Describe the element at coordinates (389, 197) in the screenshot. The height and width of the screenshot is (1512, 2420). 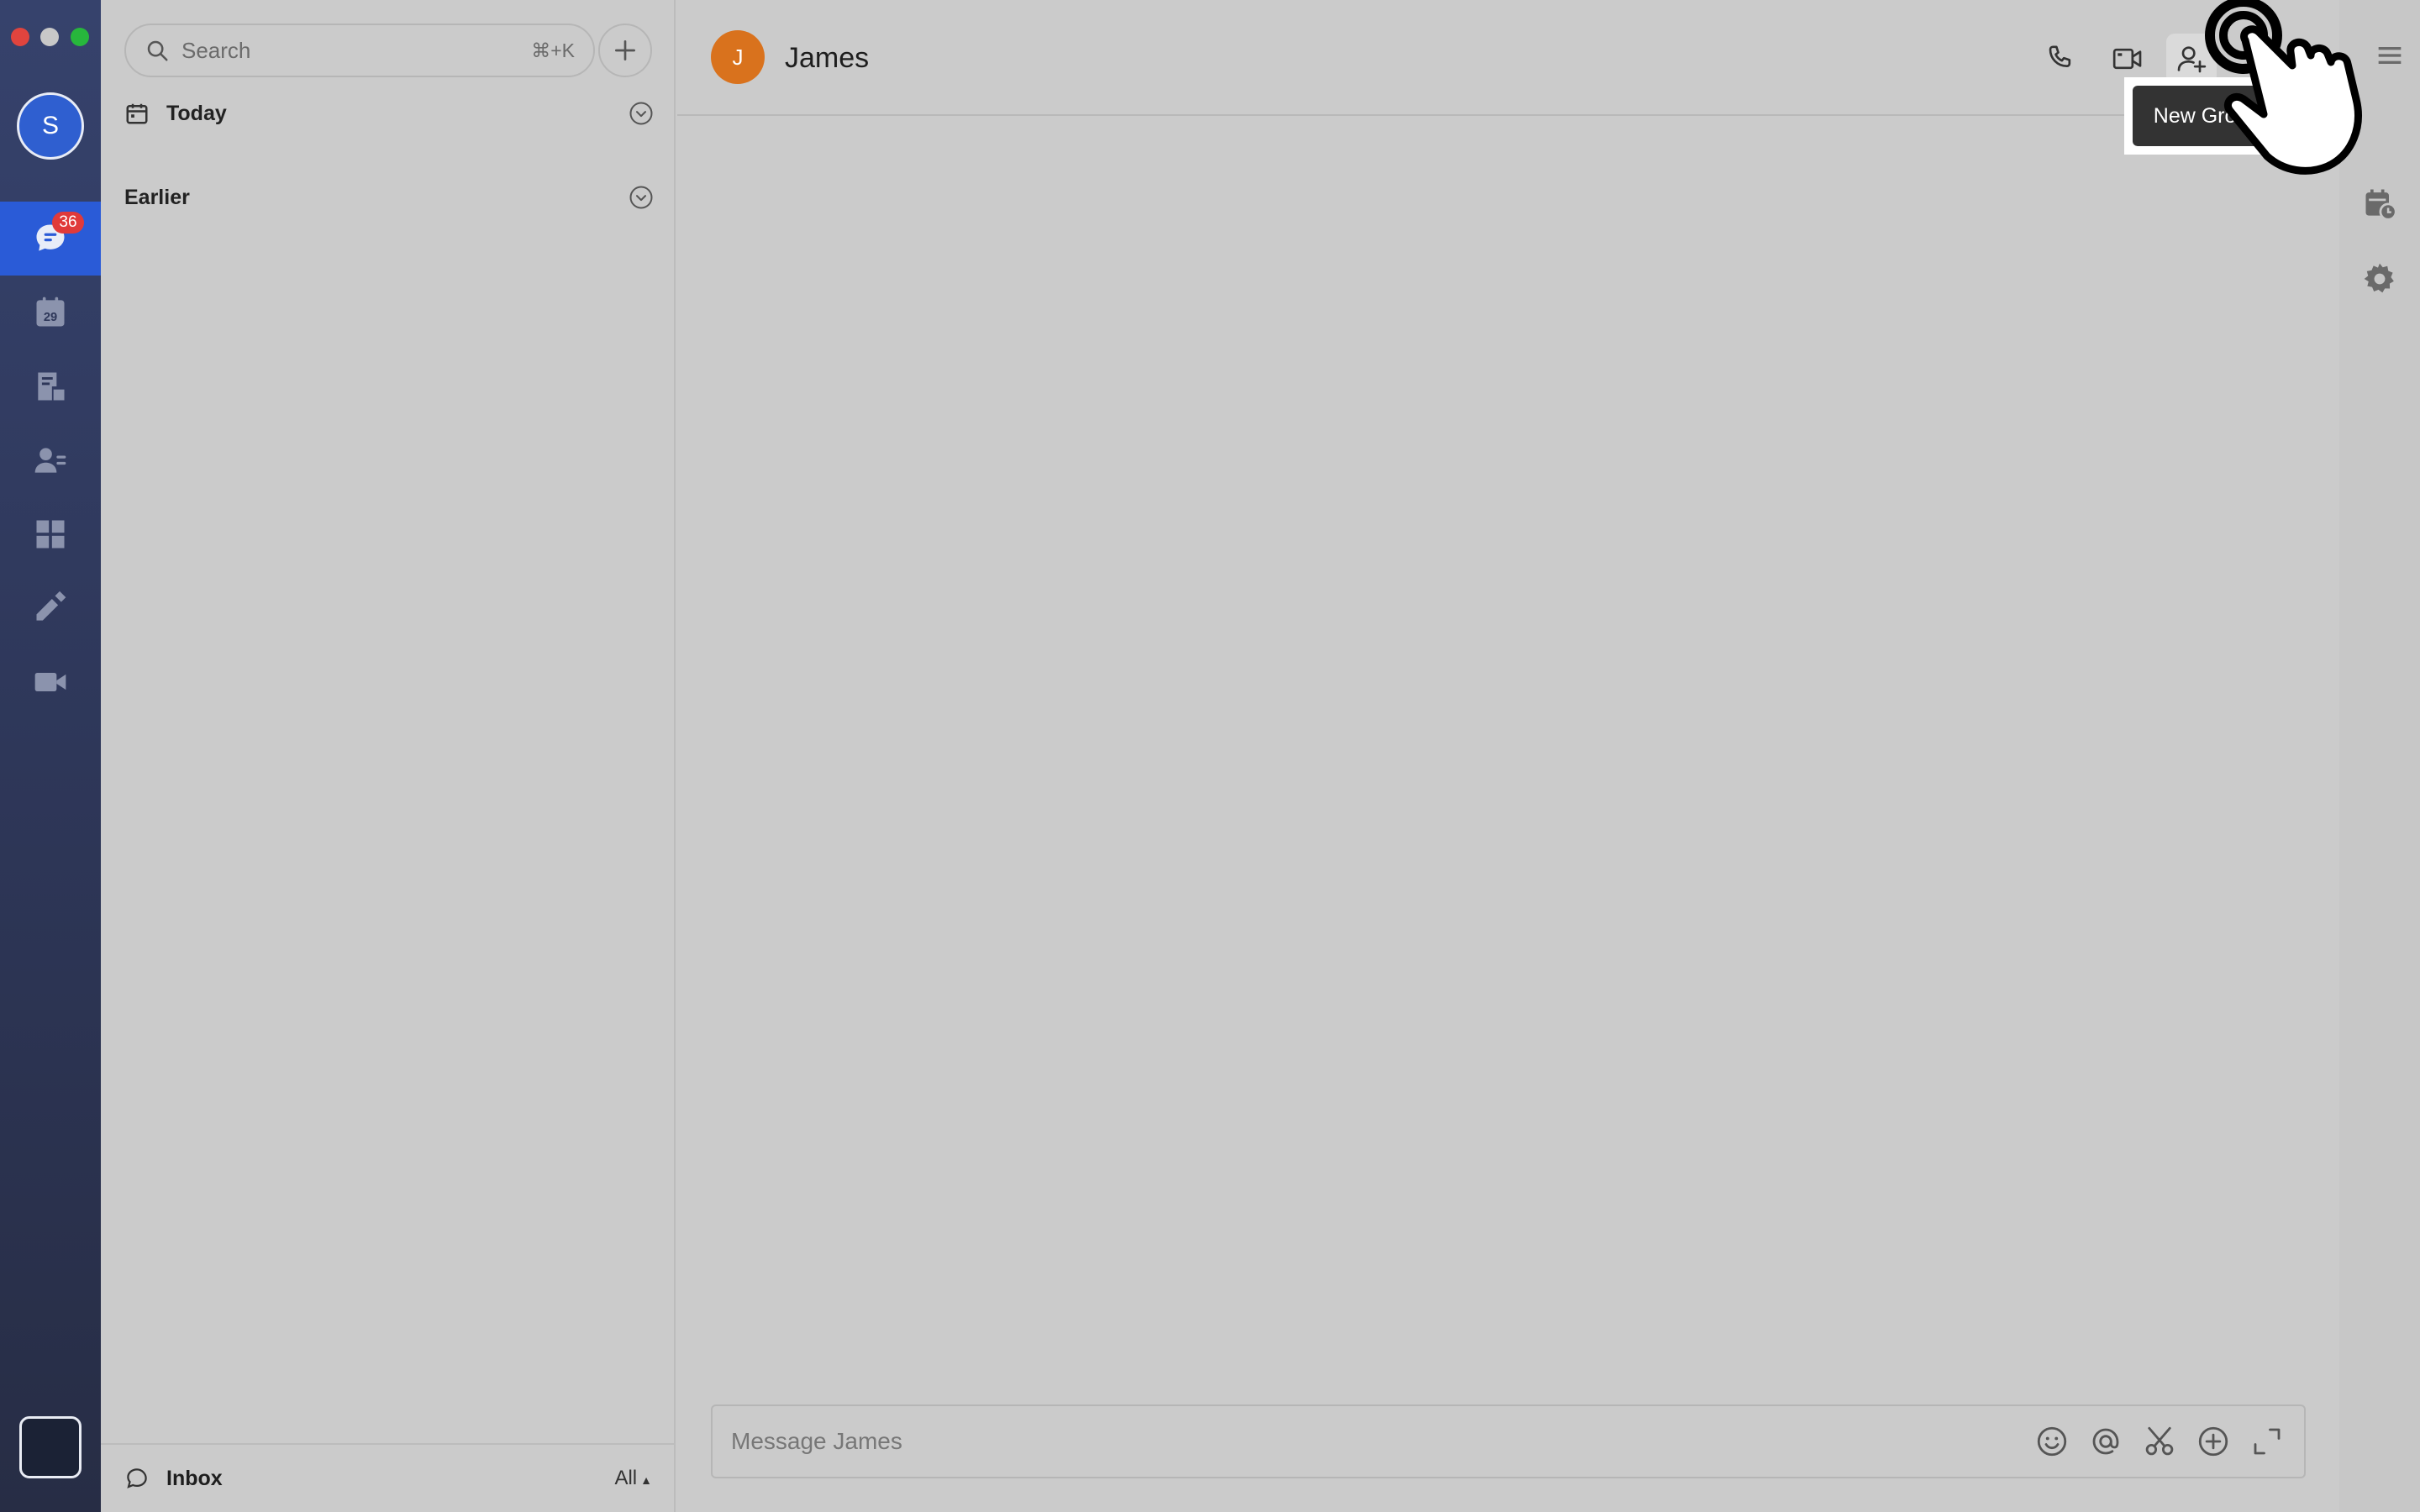
I see `section-earlier: Earlier` at that location.